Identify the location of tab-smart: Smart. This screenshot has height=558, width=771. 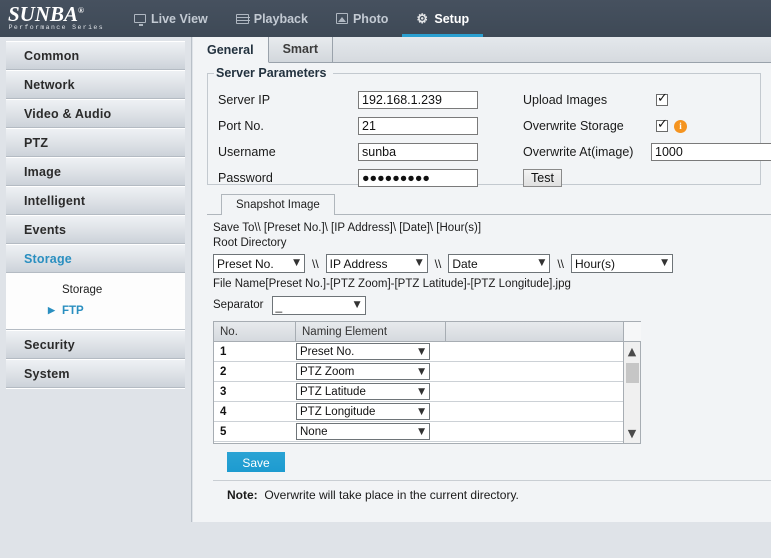
(300, 49).